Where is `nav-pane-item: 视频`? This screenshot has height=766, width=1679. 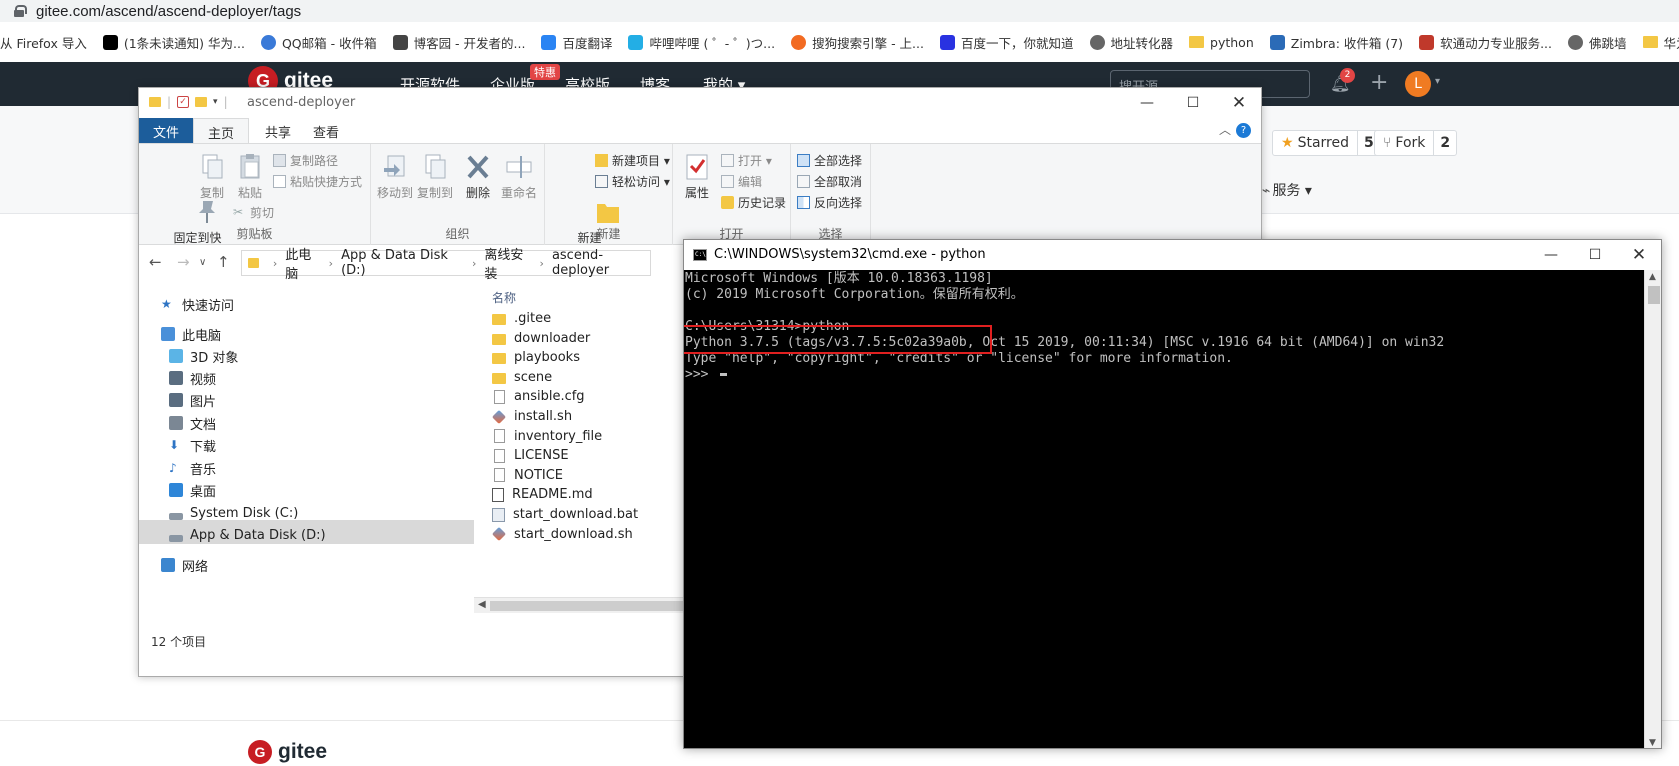 nav-pane-item: 视频 is located at coordinates (192, 378).